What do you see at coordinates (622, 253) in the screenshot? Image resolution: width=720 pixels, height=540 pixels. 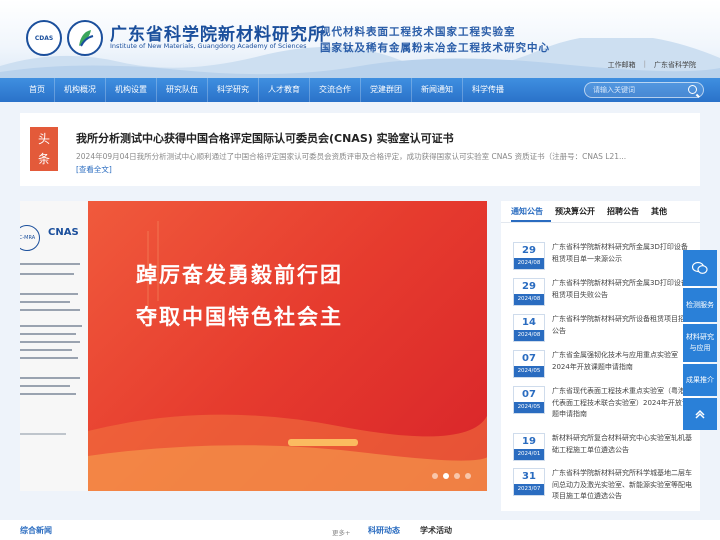 I see `notice-title: 广东省科学院新材料研究所金属3D打印设备租赁项目单一来源公示` at bounding box center [622, 253].